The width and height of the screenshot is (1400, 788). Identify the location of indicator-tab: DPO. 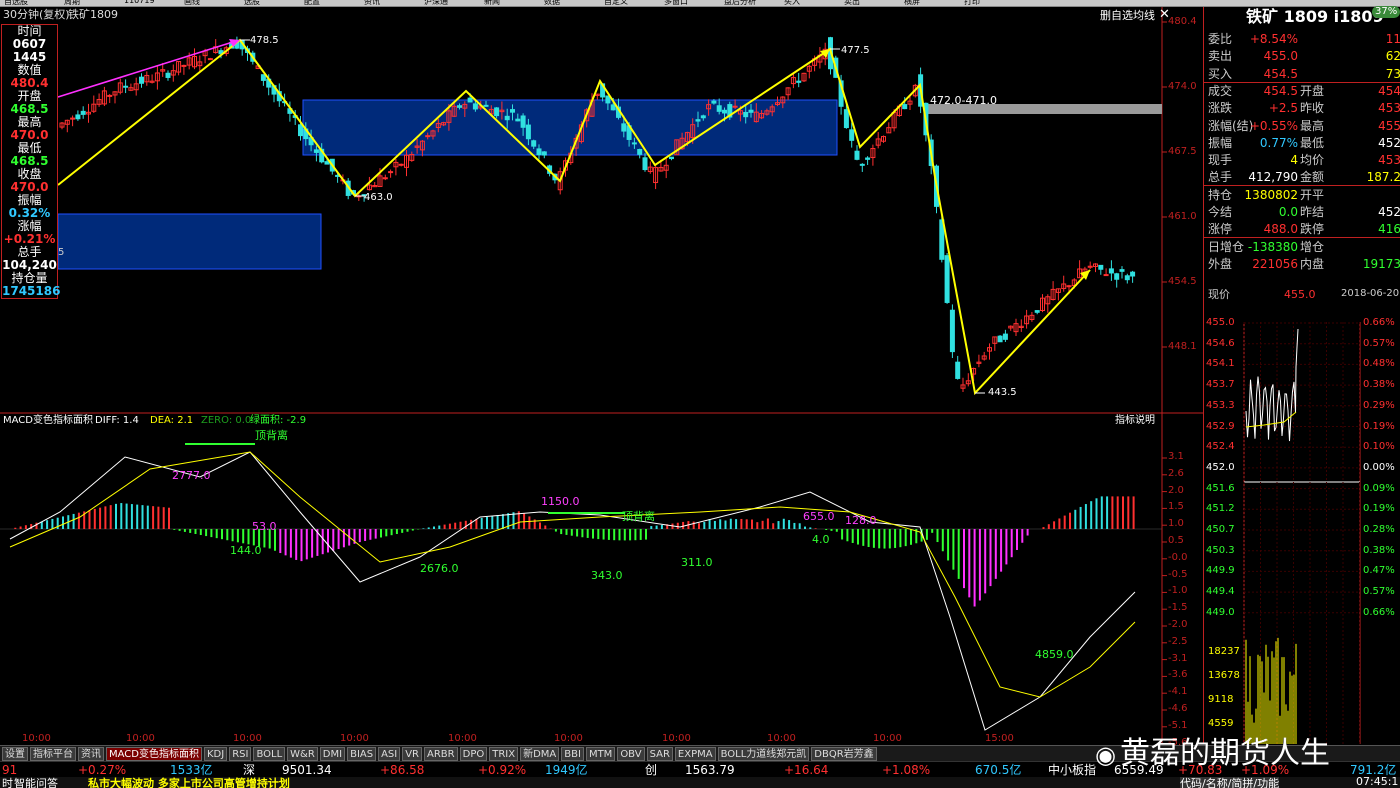
(473, 754).